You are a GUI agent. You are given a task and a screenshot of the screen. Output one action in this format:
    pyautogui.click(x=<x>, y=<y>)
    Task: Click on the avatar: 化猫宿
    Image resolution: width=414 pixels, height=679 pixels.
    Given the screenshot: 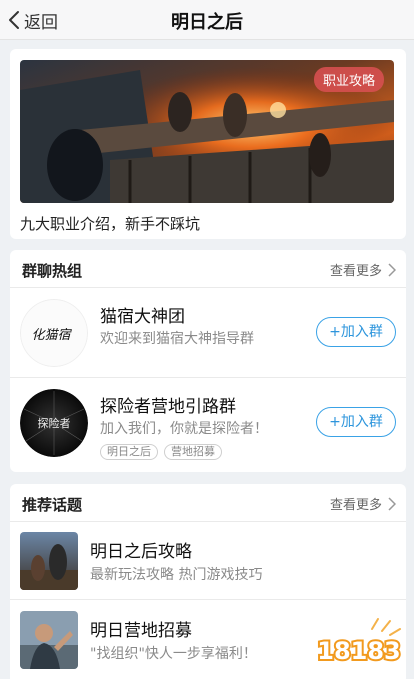 What is the action you would take?
    pyautogui.click(x=54, y=333)
    